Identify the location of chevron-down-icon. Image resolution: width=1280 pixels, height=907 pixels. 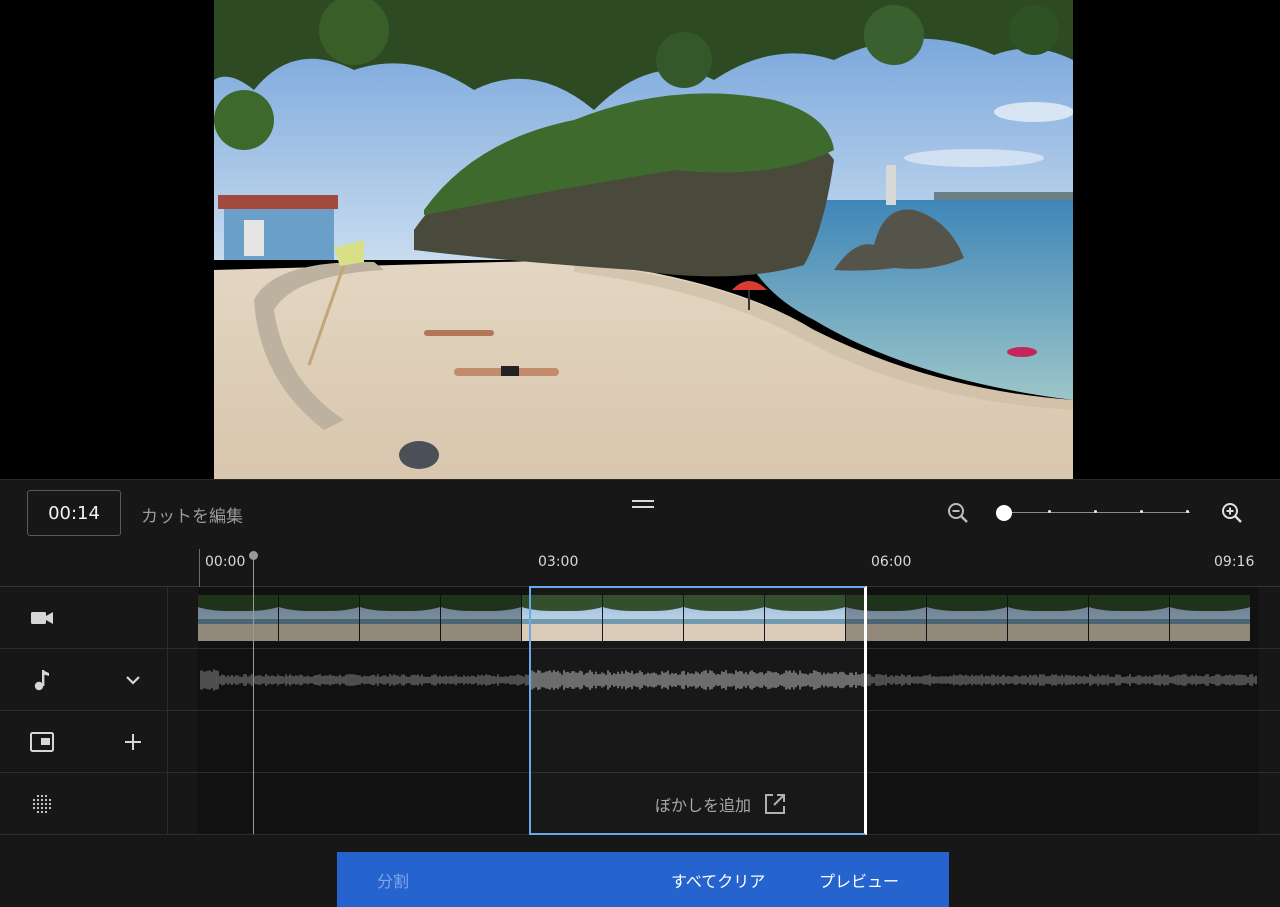
(133, 680).